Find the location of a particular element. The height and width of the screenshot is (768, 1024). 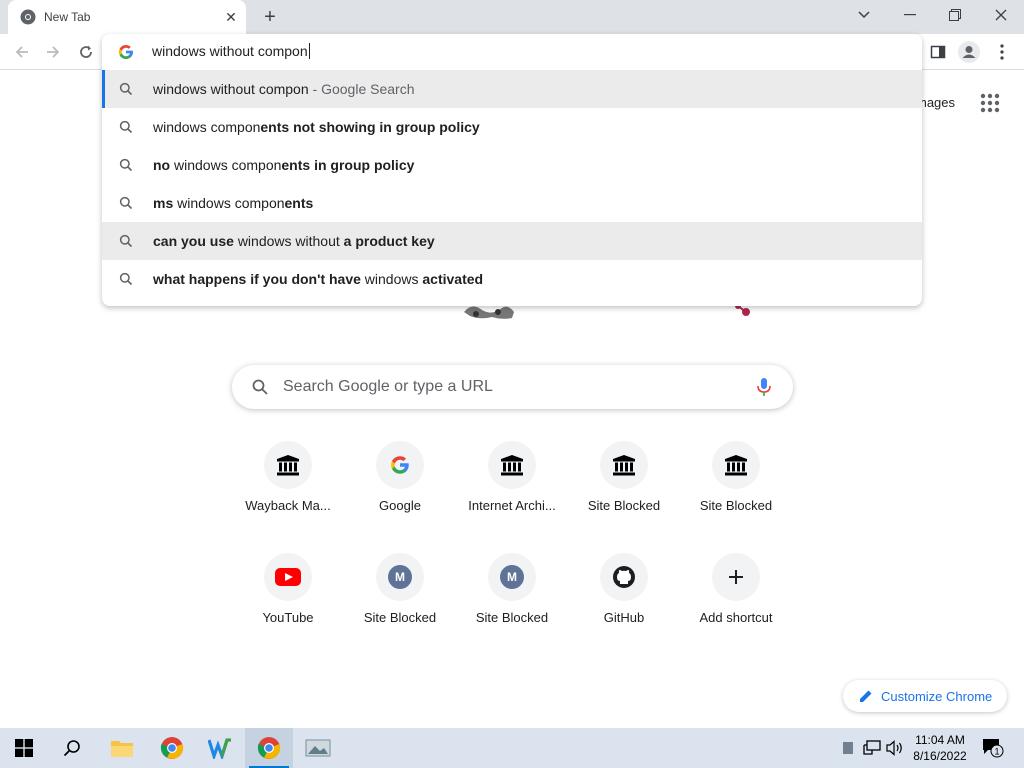

shortcut-label: YouTube is located at coordinates (288, 617).